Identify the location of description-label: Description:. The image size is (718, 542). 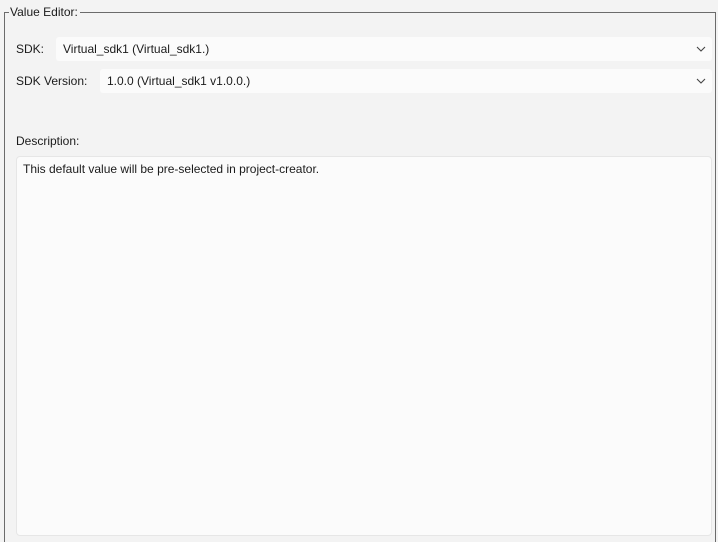
(48, 141).